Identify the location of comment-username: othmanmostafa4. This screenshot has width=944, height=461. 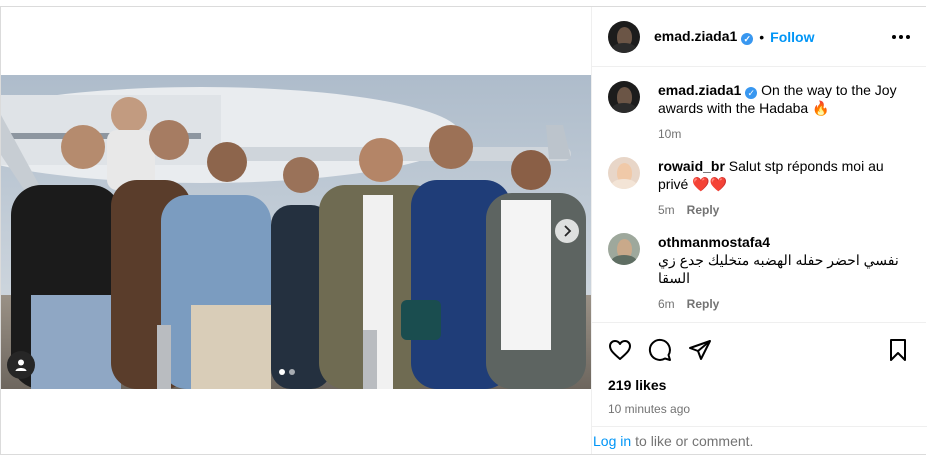
(714, 242).